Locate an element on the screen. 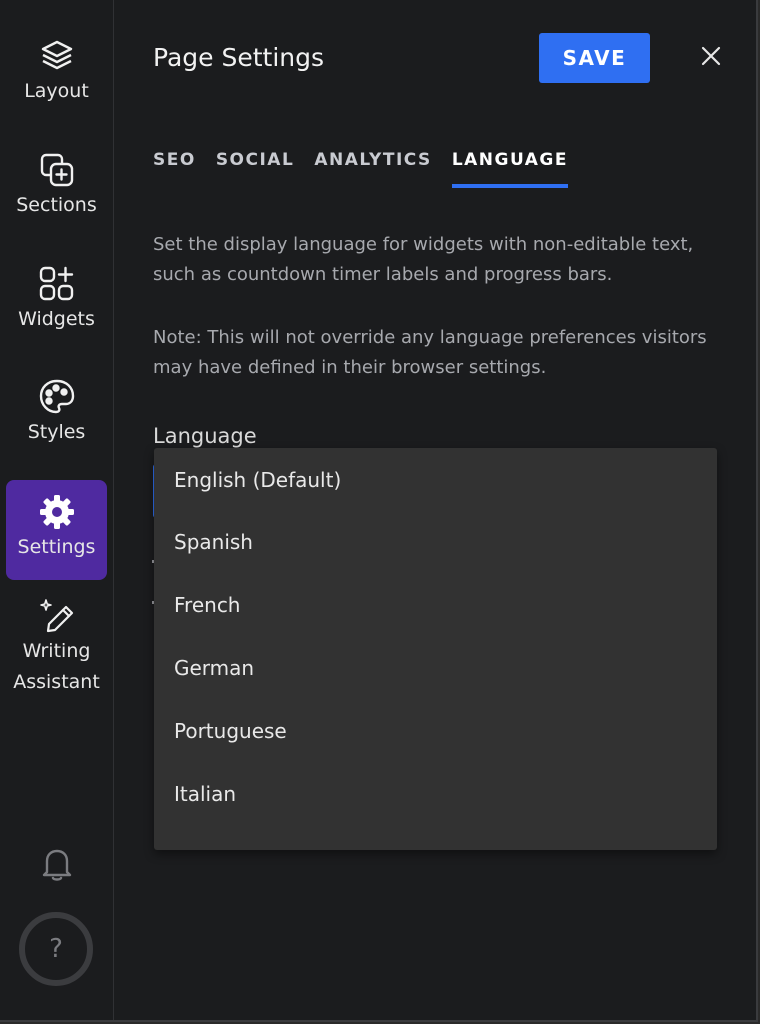 This screenshot has height=1024, width=760. sidebar-item-widgets: Widgets is located at coordinates (56, 299).